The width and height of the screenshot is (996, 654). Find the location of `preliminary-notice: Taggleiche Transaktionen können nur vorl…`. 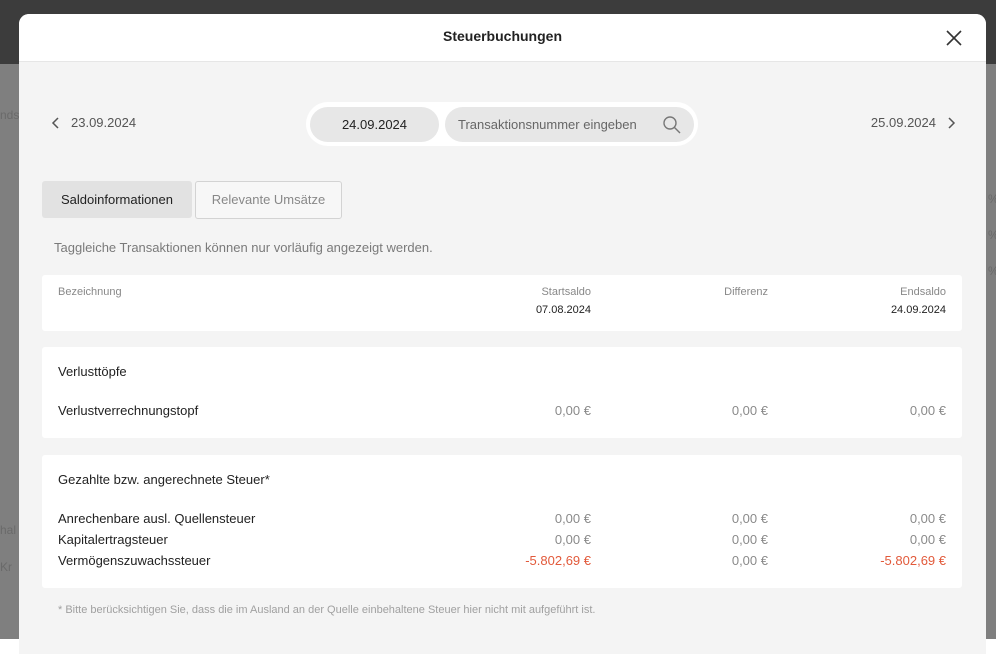

preliminary-notice: Taggleiche Transaktionen können nur vorl… is located at coordinates (243, 247).